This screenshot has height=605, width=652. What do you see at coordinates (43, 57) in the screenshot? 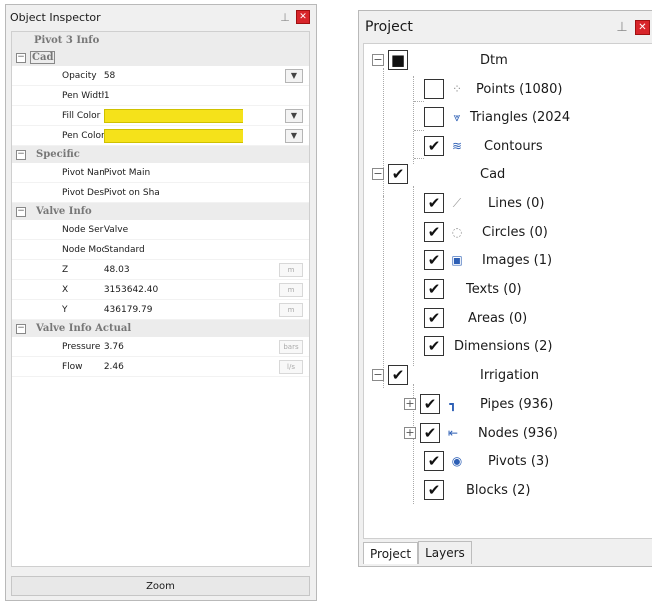
I see `category-label: Cad` at bounding box center [43, 57].